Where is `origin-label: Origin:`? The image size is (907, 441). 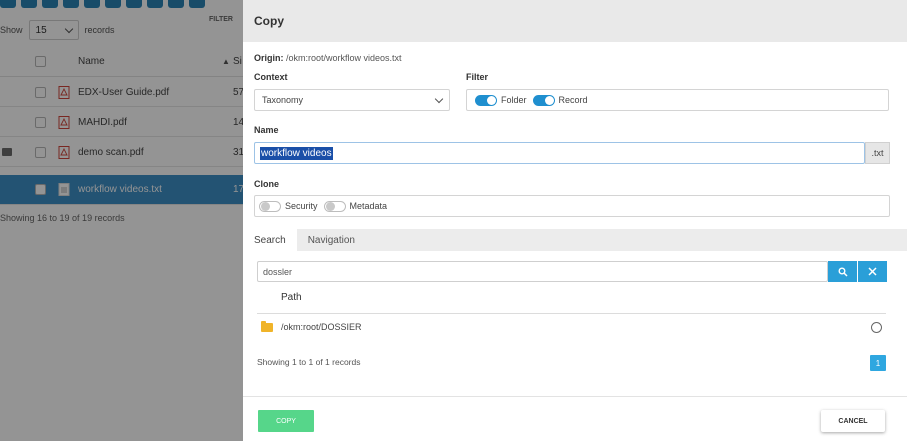 origin-label: Origin: is located at coordinates (269, 58).